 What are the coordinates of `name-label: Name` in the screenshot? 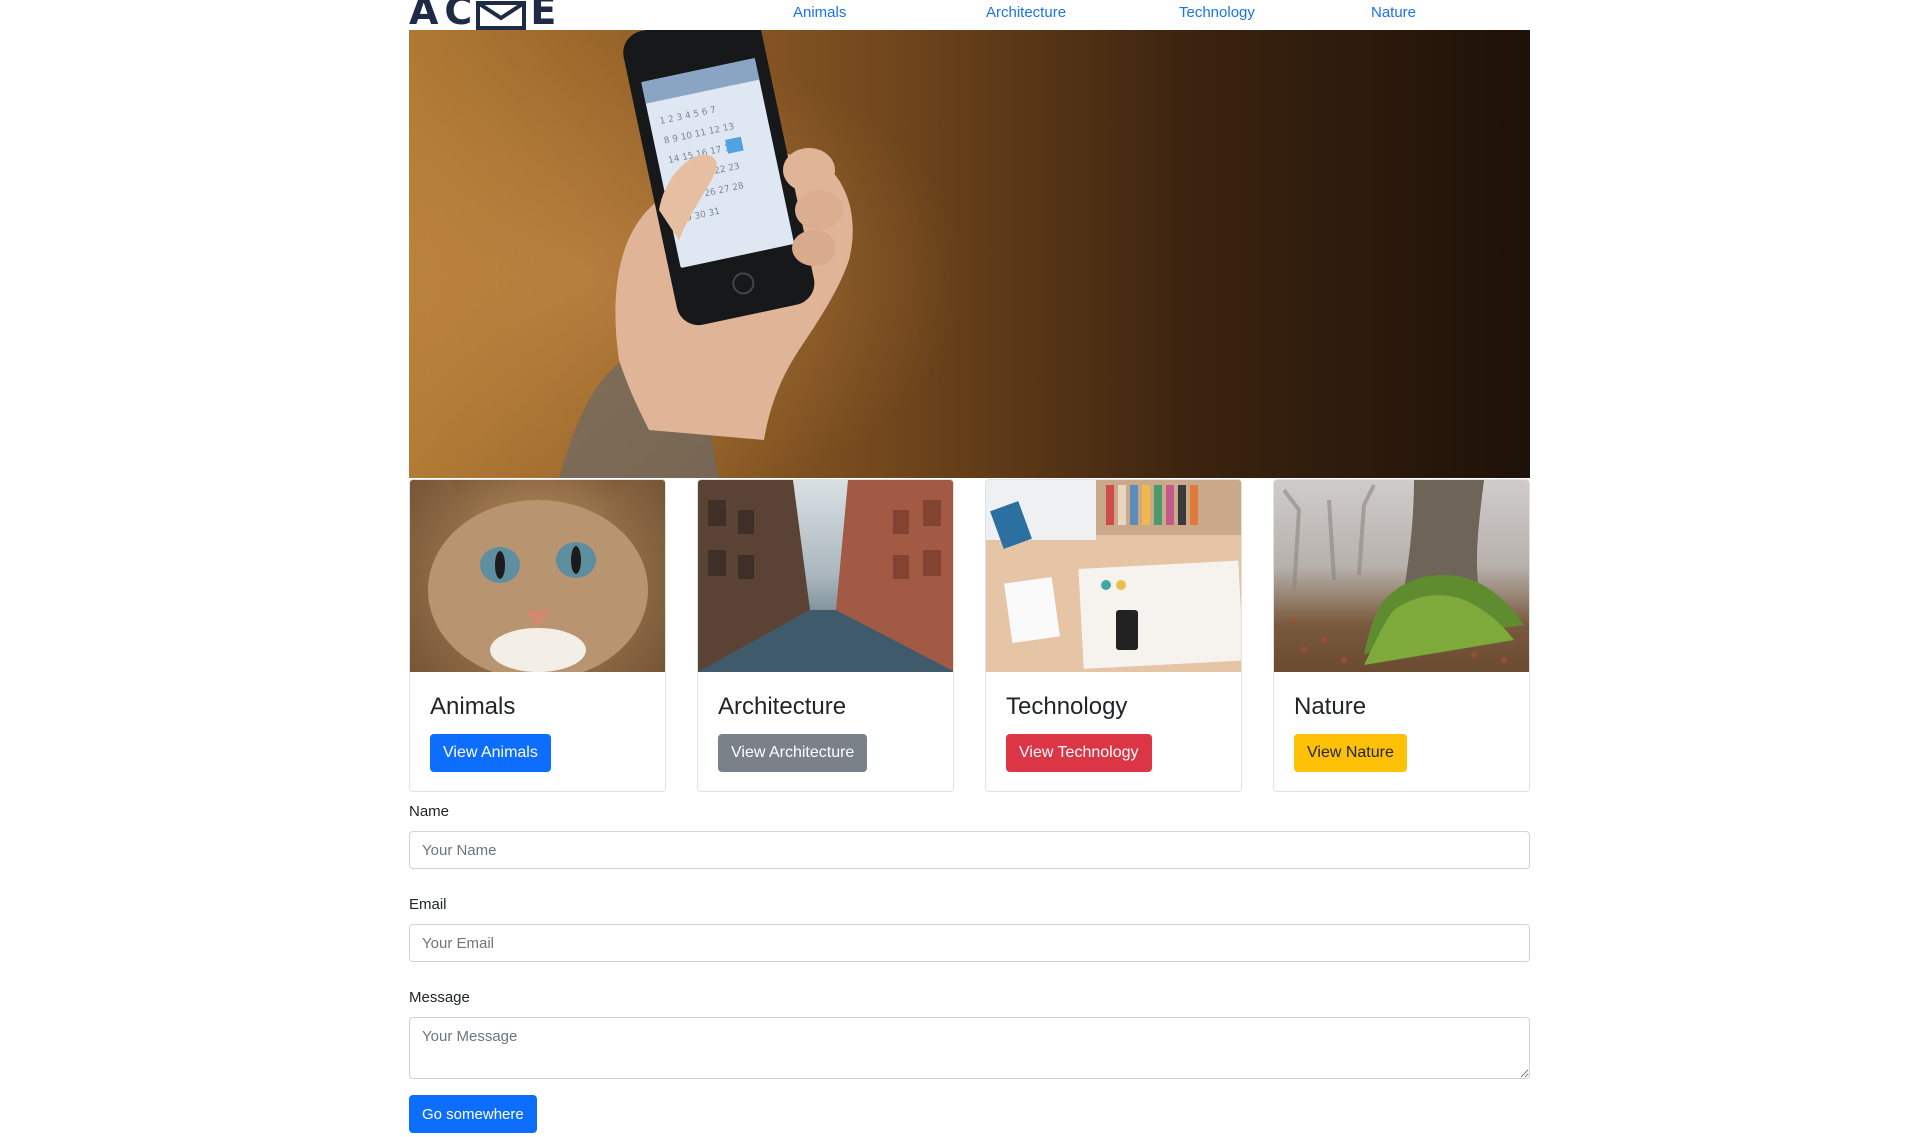 It's located at (429, 811).